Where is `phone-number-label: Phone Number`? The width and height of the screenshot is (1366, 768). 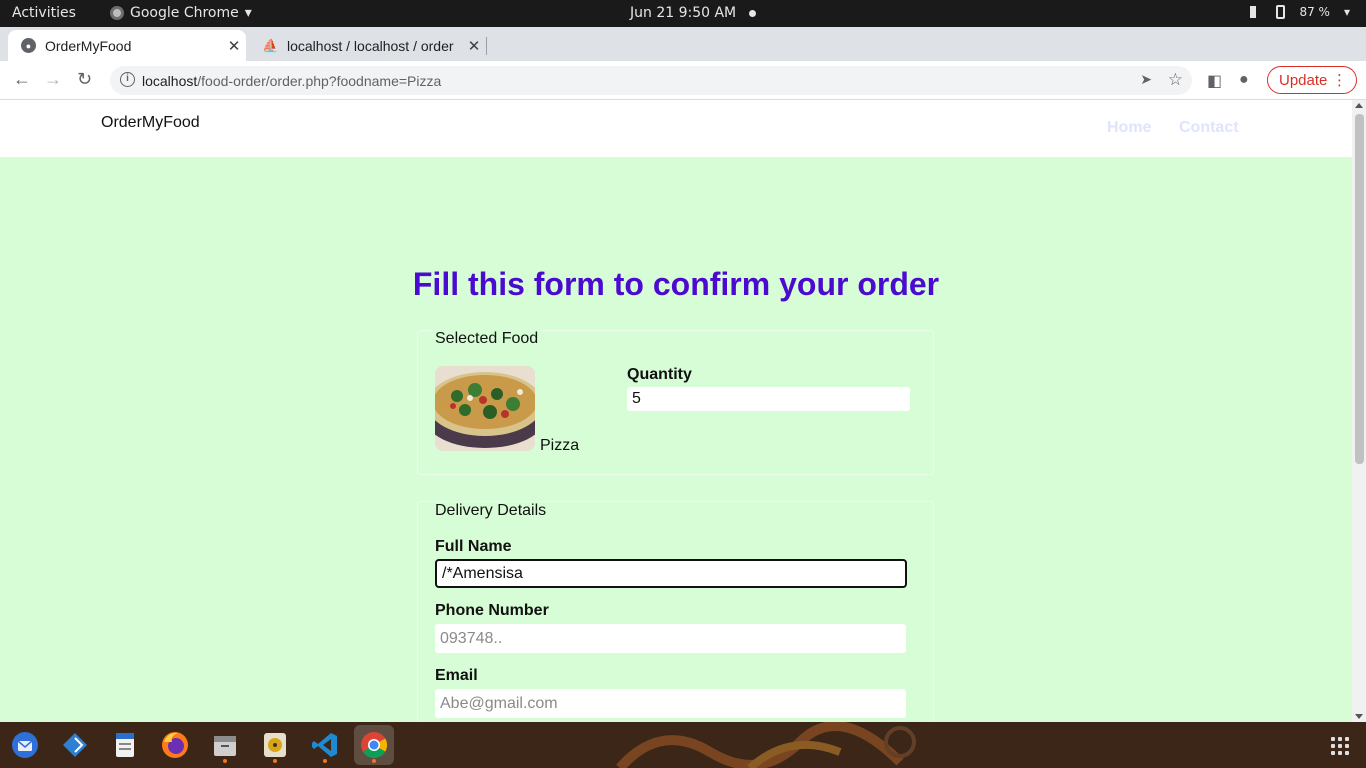
phone-number-label: Phone Number is located at coordinates (492, 610).